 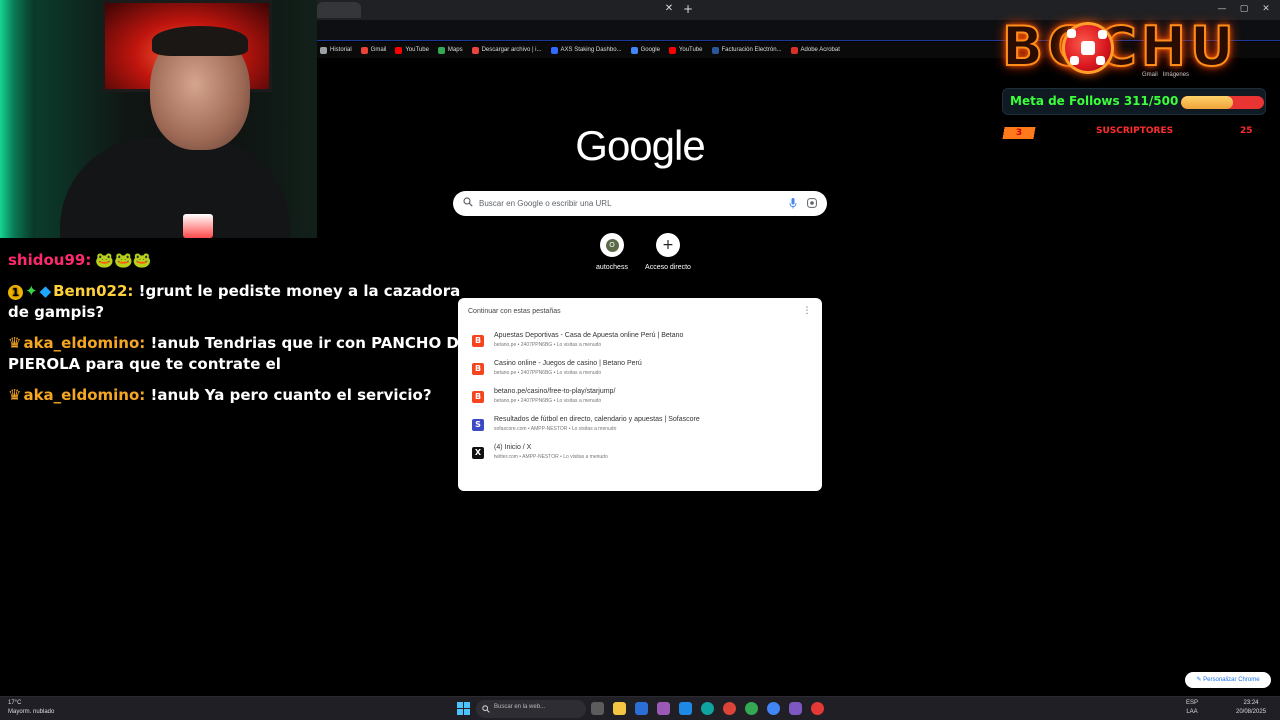 I want to click on bookmark-item: Adobe Acrobat, so click(x=815, y=50).